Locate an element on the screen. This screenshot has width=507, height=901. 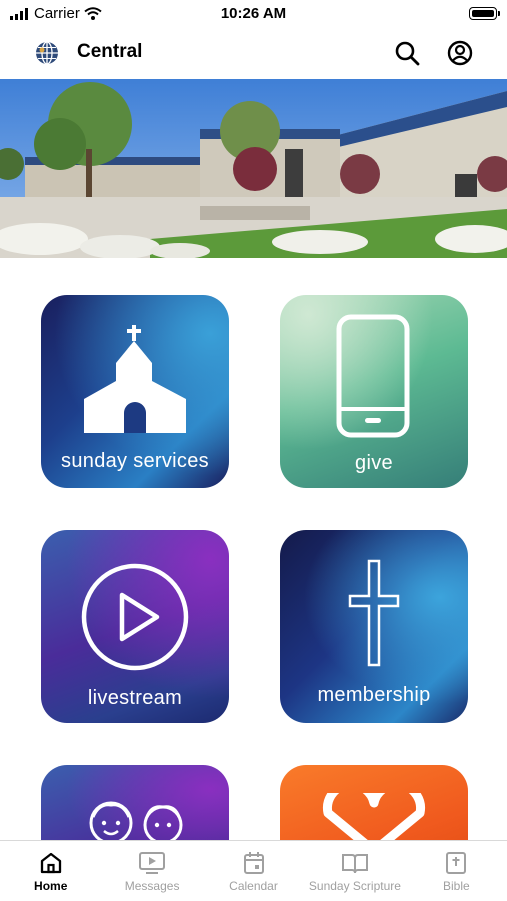
tab-home: Home is located at coordinates (50, 871).